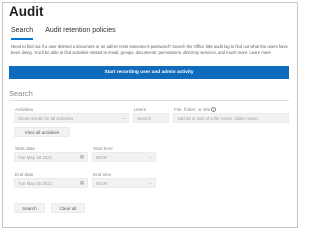  Describe the element at coordinates (101, 183) in the screenshot. I see `end-time-value: 00:00` at that location.